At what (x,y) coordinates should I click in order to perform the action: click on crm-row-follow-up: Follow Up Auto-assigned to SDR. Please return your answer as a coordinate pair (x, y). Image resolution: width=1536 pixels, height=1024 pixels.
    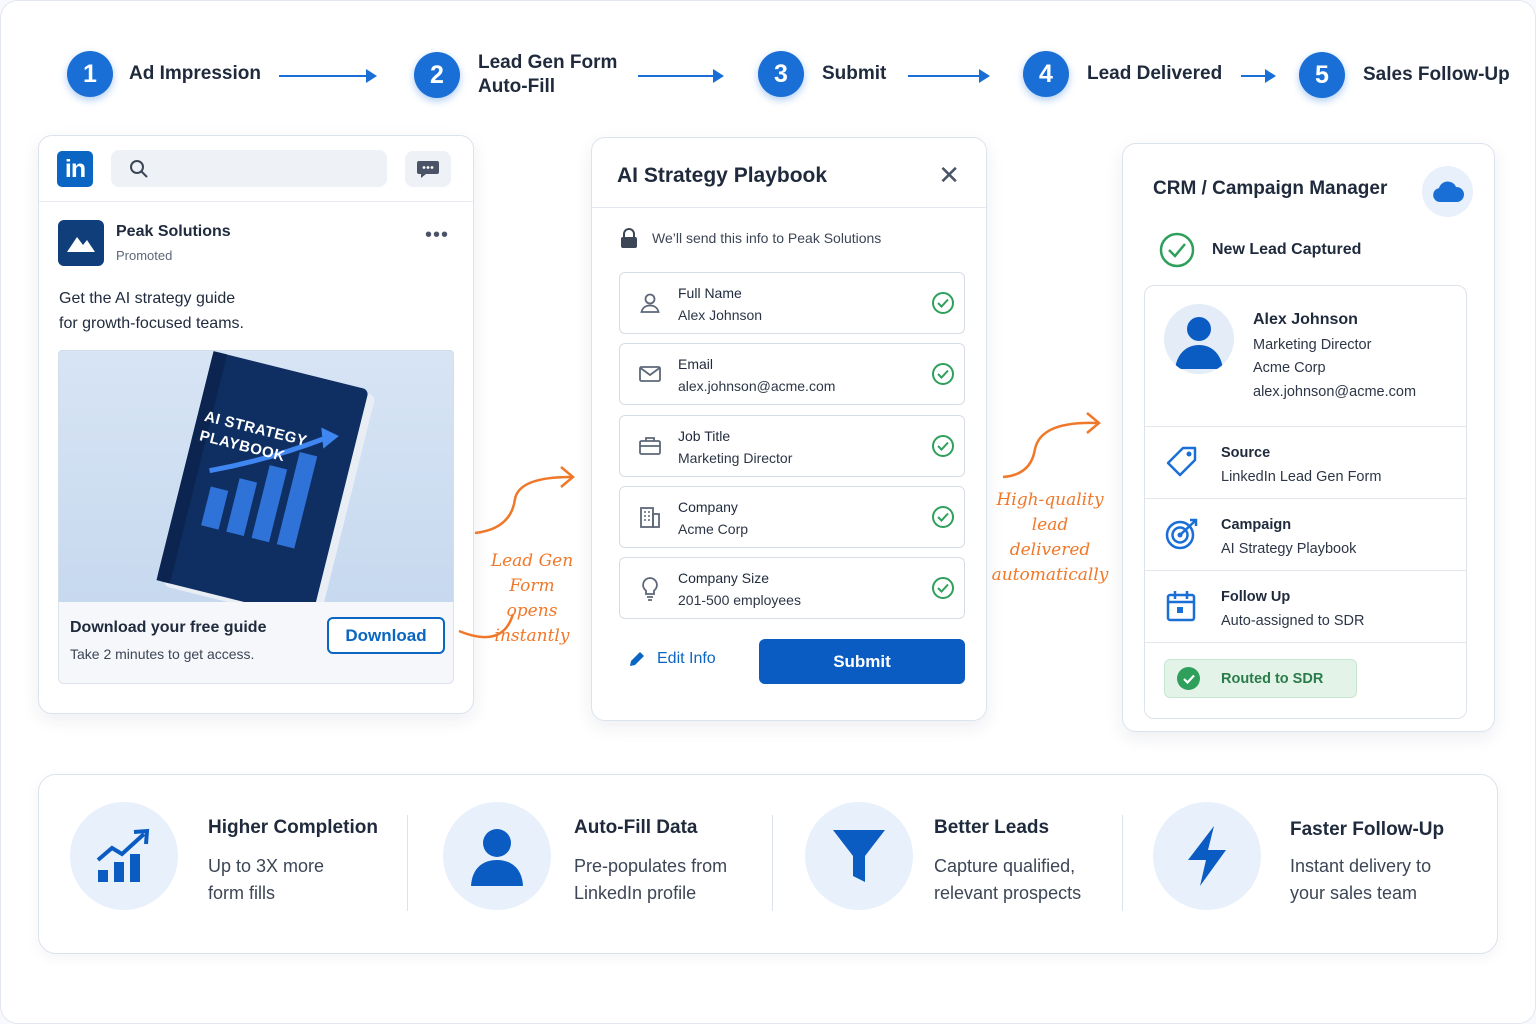
    Looking at the image, I should click on (1305, 606).